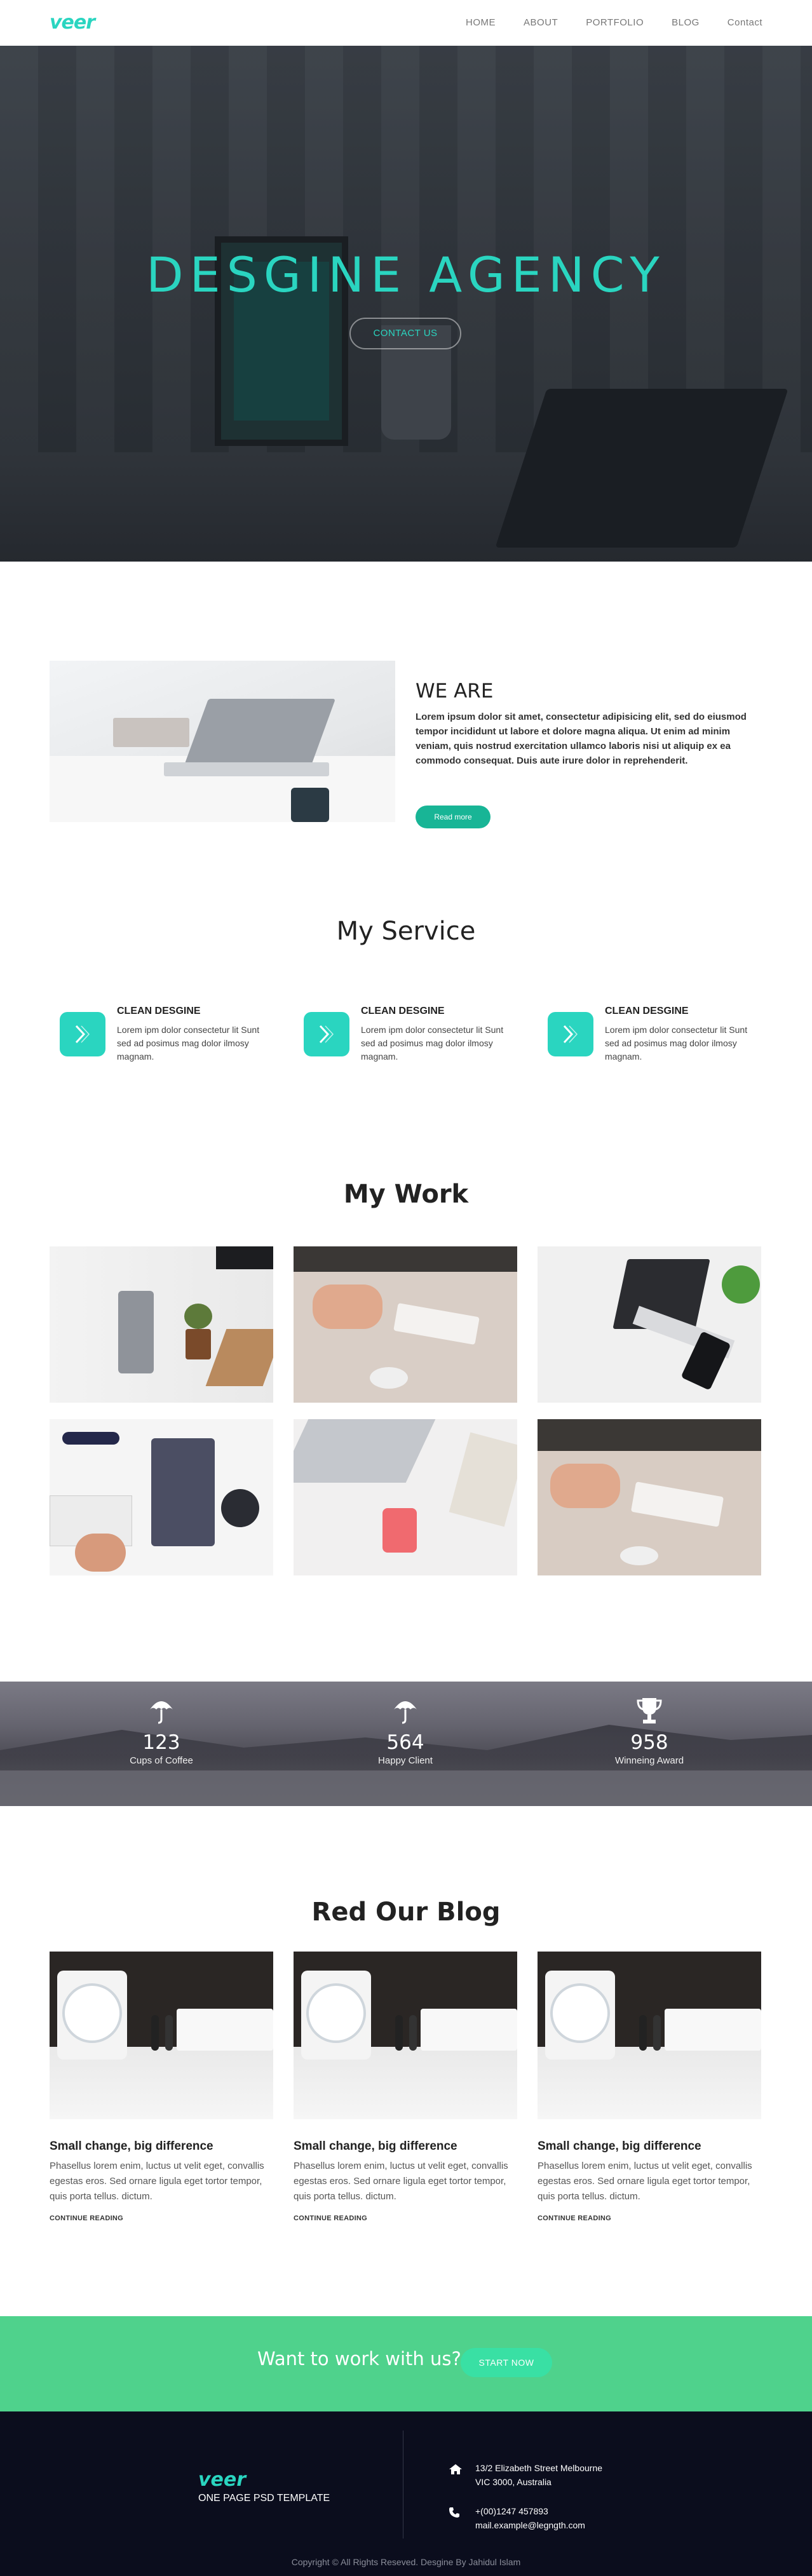  Describe the element at coordinates (406, 1912) in the screenshot. I see `blog-title: Red Our Blog` at that location.